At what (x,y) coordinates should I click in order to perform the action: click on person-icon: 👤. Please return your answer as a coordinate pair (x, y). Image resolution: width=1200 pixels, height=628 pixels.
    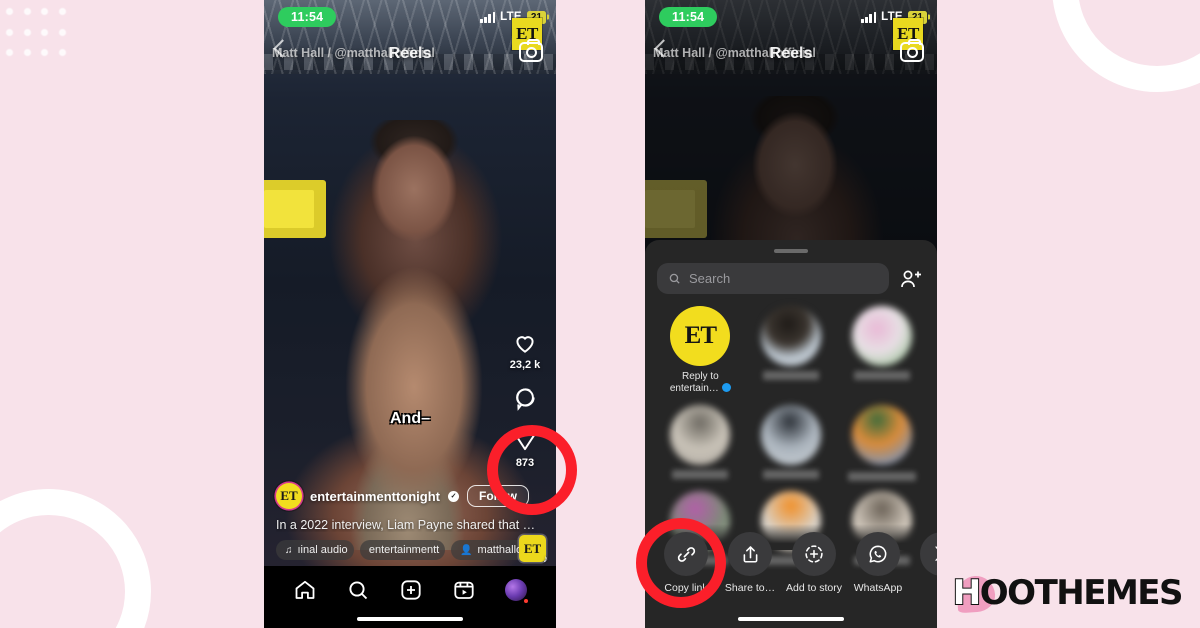
    Looking at the image, I should click on (466, 550).